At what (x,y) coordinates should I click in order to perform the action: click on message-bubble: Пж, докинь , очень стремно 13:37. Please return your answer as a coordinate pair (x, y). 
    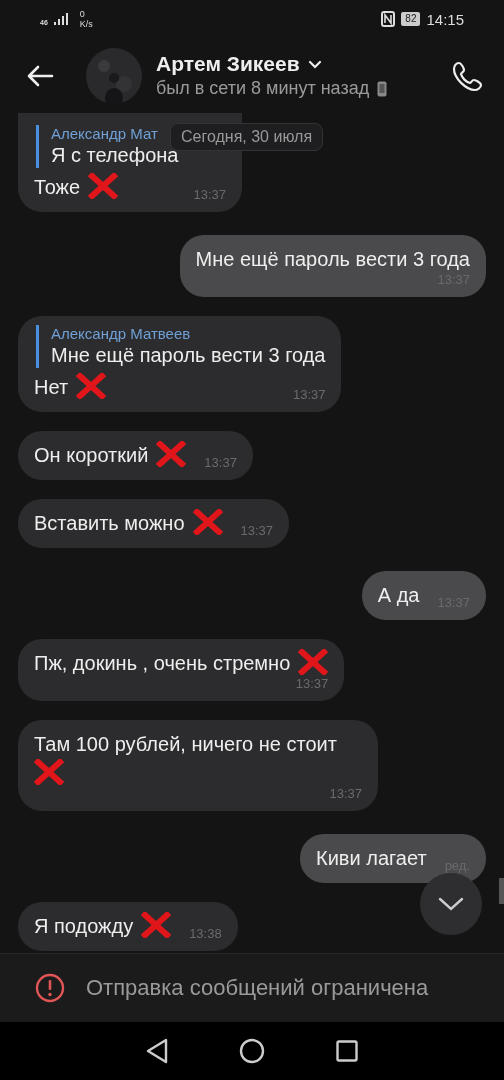
    Looking at the image, I should click on (181, 670).